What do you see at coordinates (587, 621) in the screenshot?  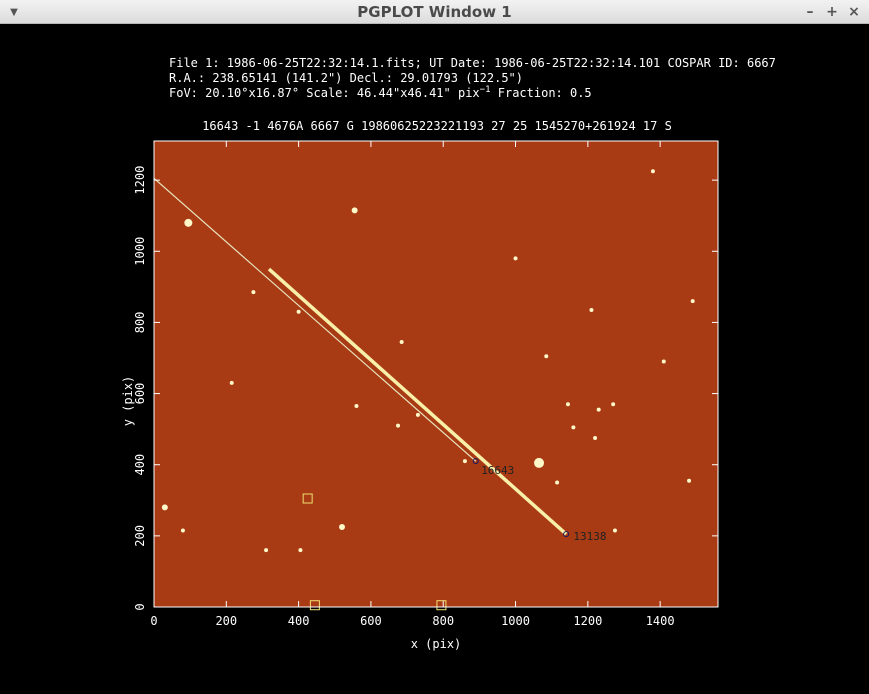 I see `x-tick-label: 1200` at bounding box center [587, 621].